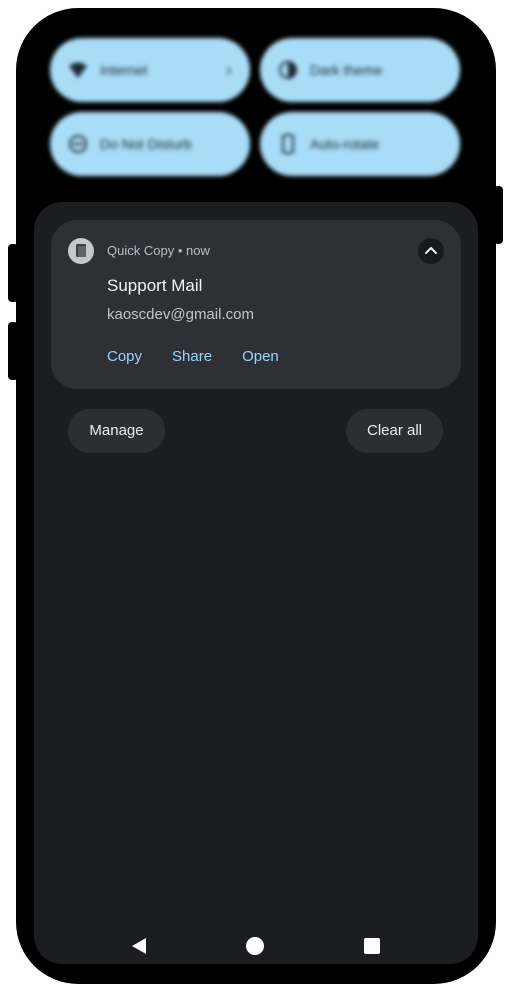 Image resolution: width=512 pixels, height=990 pixels. What do you see at coordinates (124, 356) in the screenshot?
I see `copy-action: Copy` at bounding box center [124, 356].